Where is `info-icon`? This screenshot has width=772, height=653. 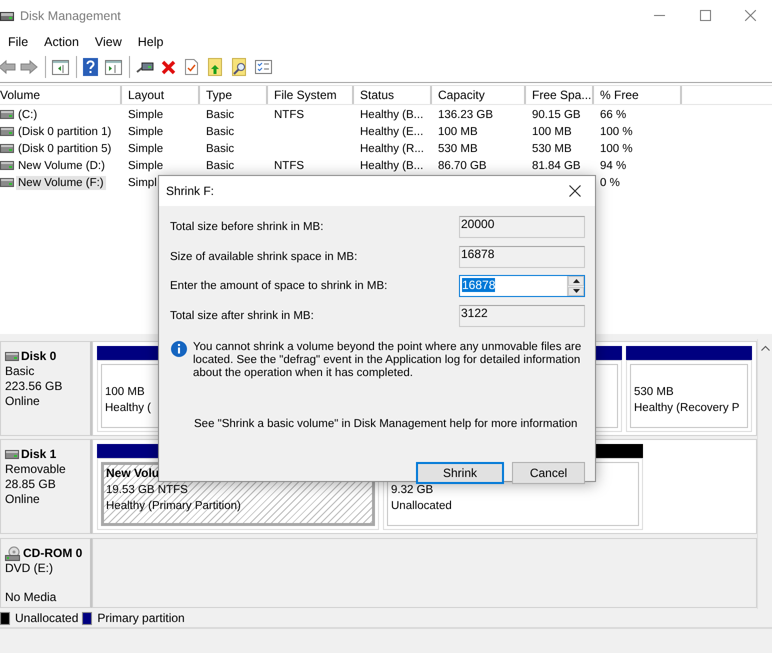 info-icon is located at coordinates (179, 349).